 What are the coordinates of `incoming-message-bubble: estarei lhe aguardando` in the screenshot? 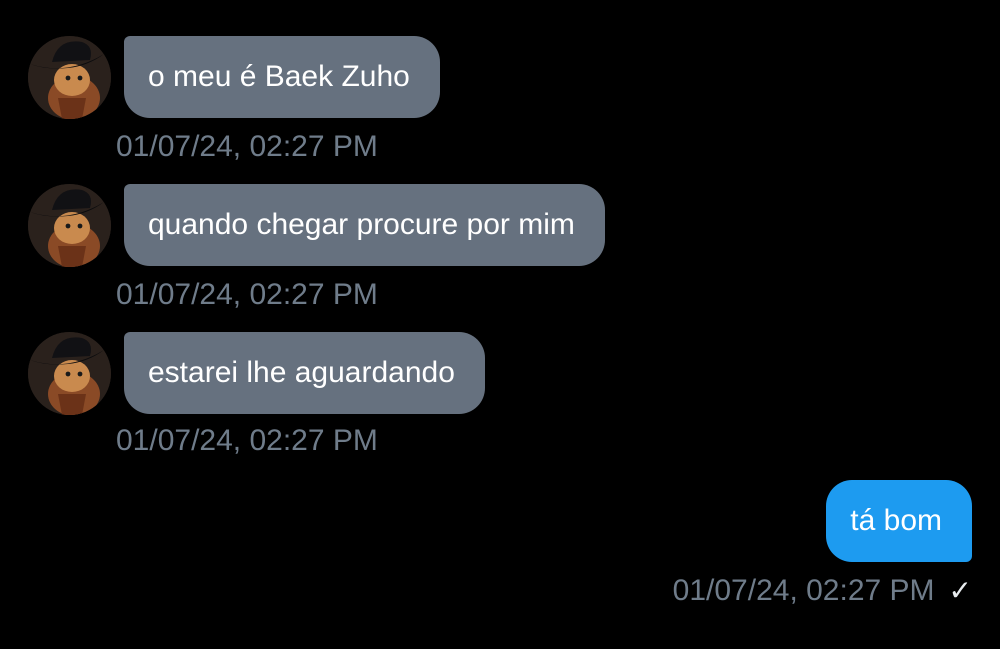 It's located at (304, 373).